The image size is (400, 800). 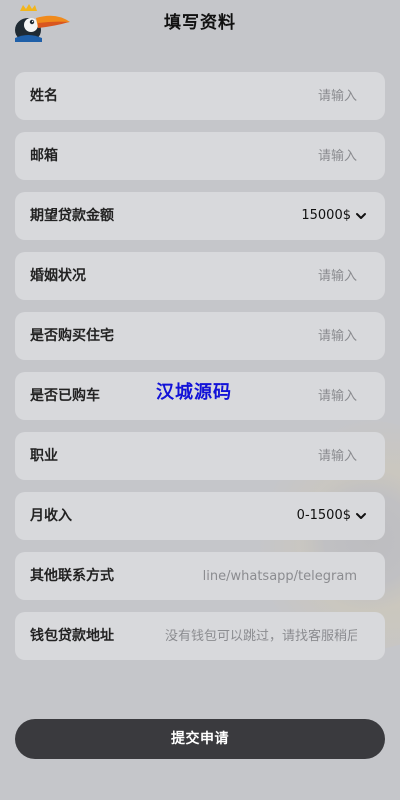 I want to click on header: 填写资料, so click(x=200, y=22).